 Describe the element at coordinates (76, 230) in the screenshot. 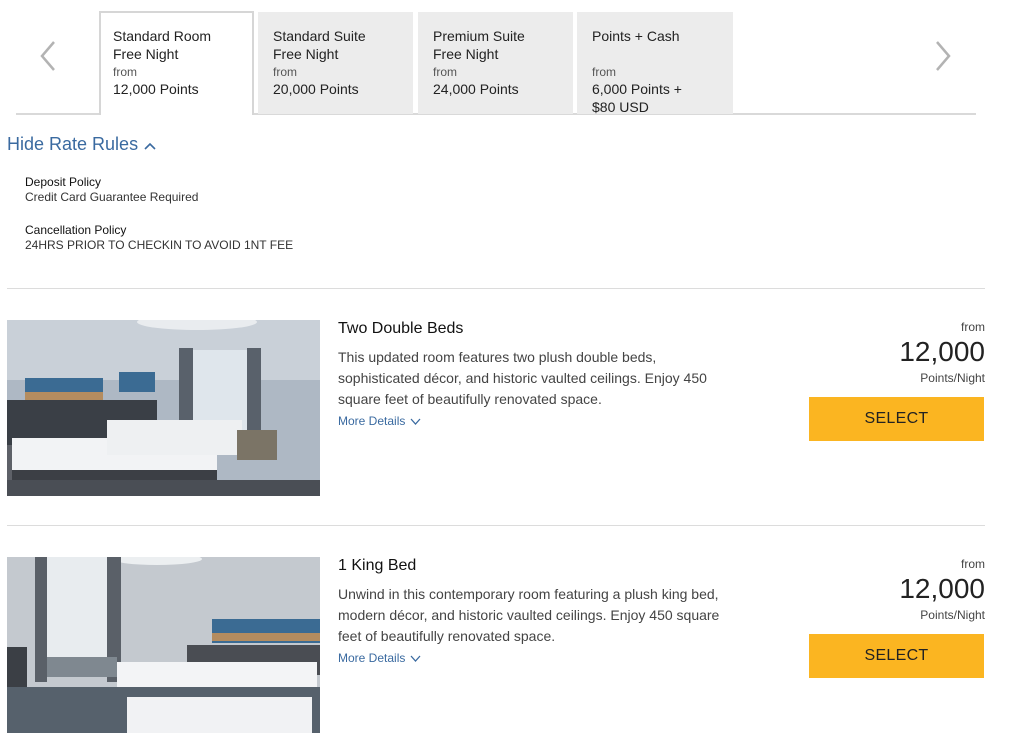

I see `cancellation-policy-title: Cancellation Policy` at that location.